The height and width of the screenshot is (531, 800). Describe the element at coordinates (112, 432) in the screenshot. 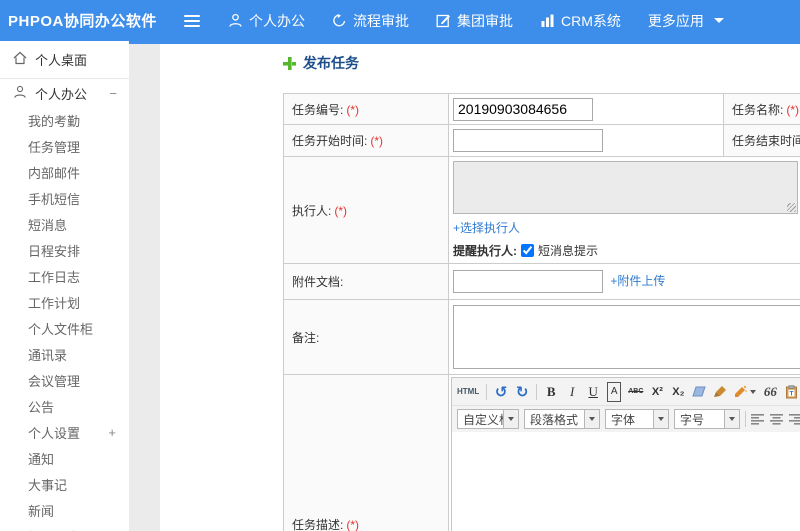

I see `expand-icon: +` at that location.